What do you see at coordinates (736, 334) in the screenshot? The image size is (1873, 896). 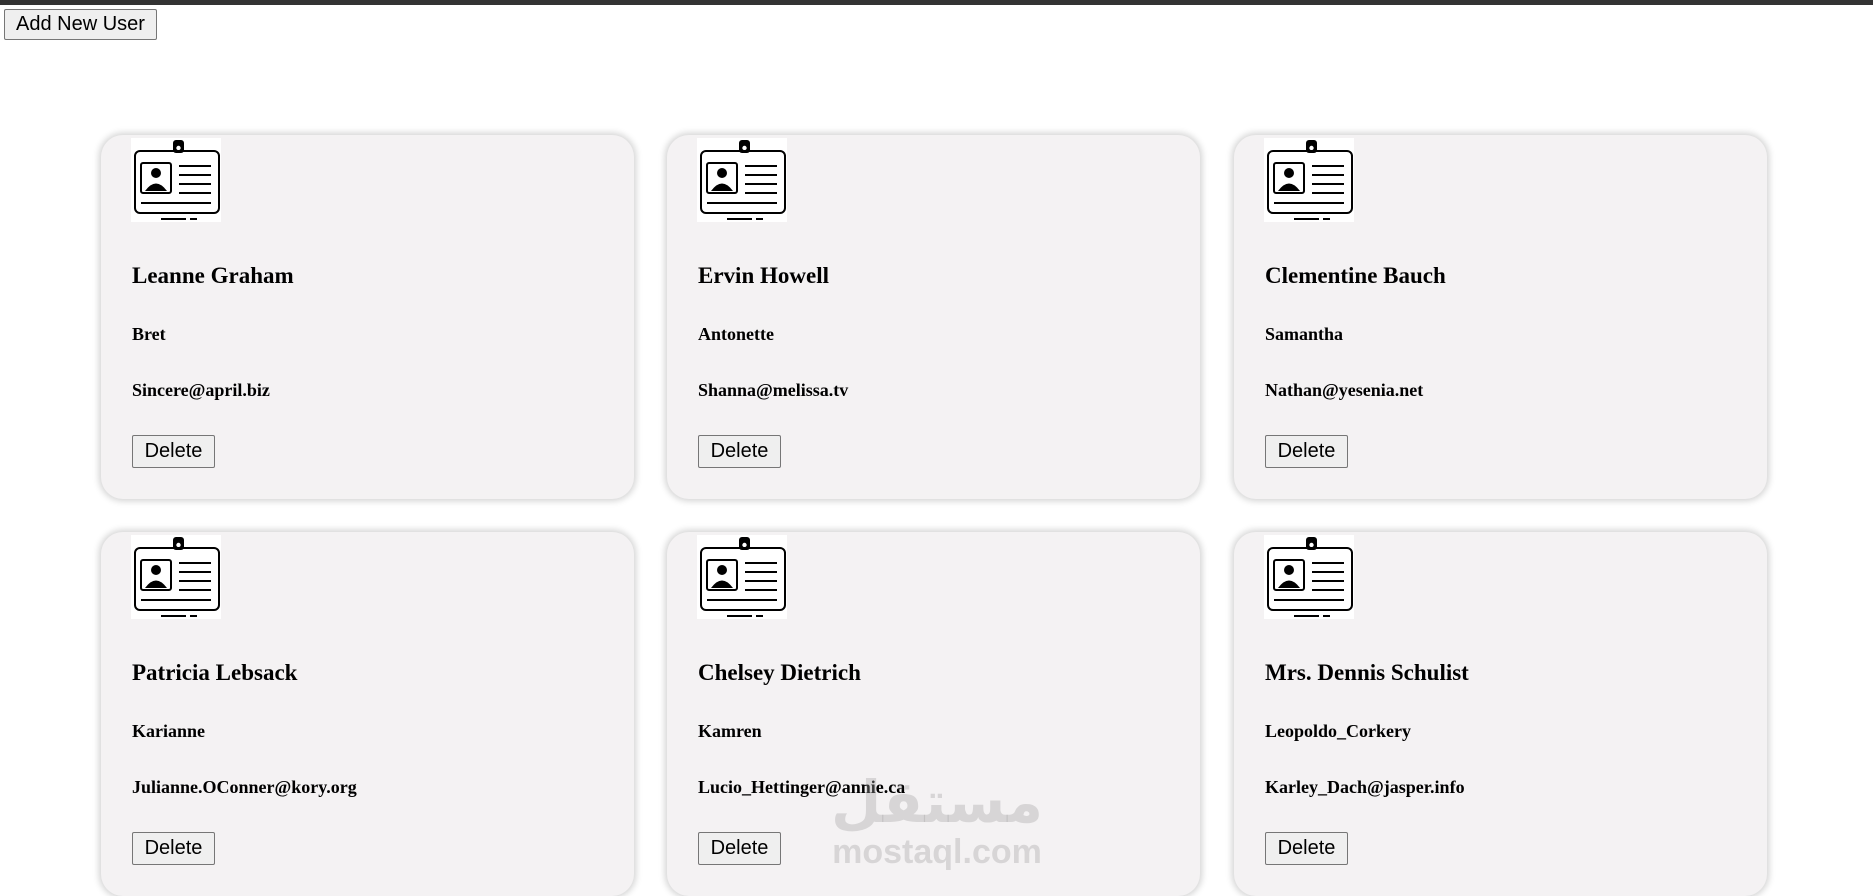 I see `user-username: Antonette` at bounding box center [736, 334].